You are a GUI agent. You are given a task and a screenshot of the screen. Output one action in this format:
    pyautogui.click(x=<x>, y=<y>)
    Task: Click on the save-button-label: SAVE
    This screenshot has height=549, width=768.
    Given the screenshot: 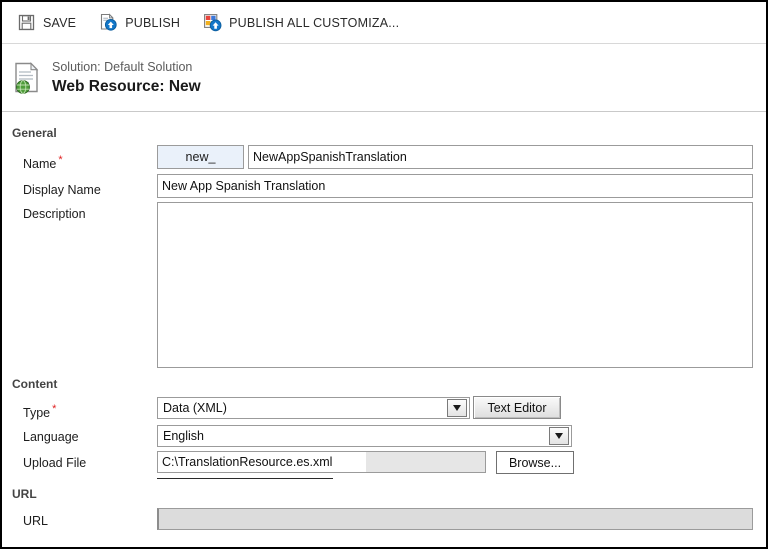 What is the action you would take?
    pyautogui.click(x=60, y=22)
    